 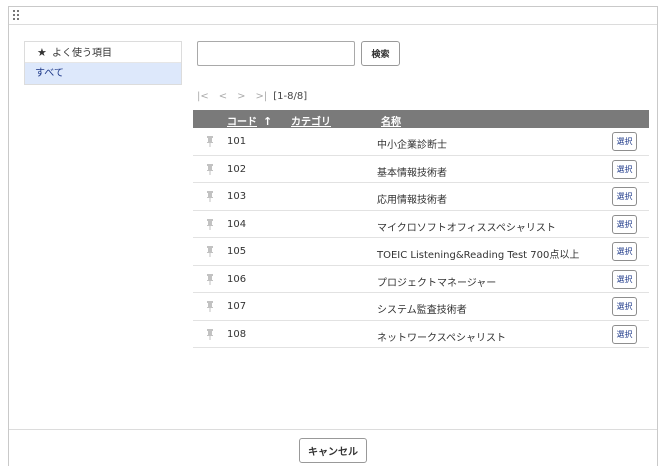 I want to click on first-page-button: |<, so click(x=203, y=96).